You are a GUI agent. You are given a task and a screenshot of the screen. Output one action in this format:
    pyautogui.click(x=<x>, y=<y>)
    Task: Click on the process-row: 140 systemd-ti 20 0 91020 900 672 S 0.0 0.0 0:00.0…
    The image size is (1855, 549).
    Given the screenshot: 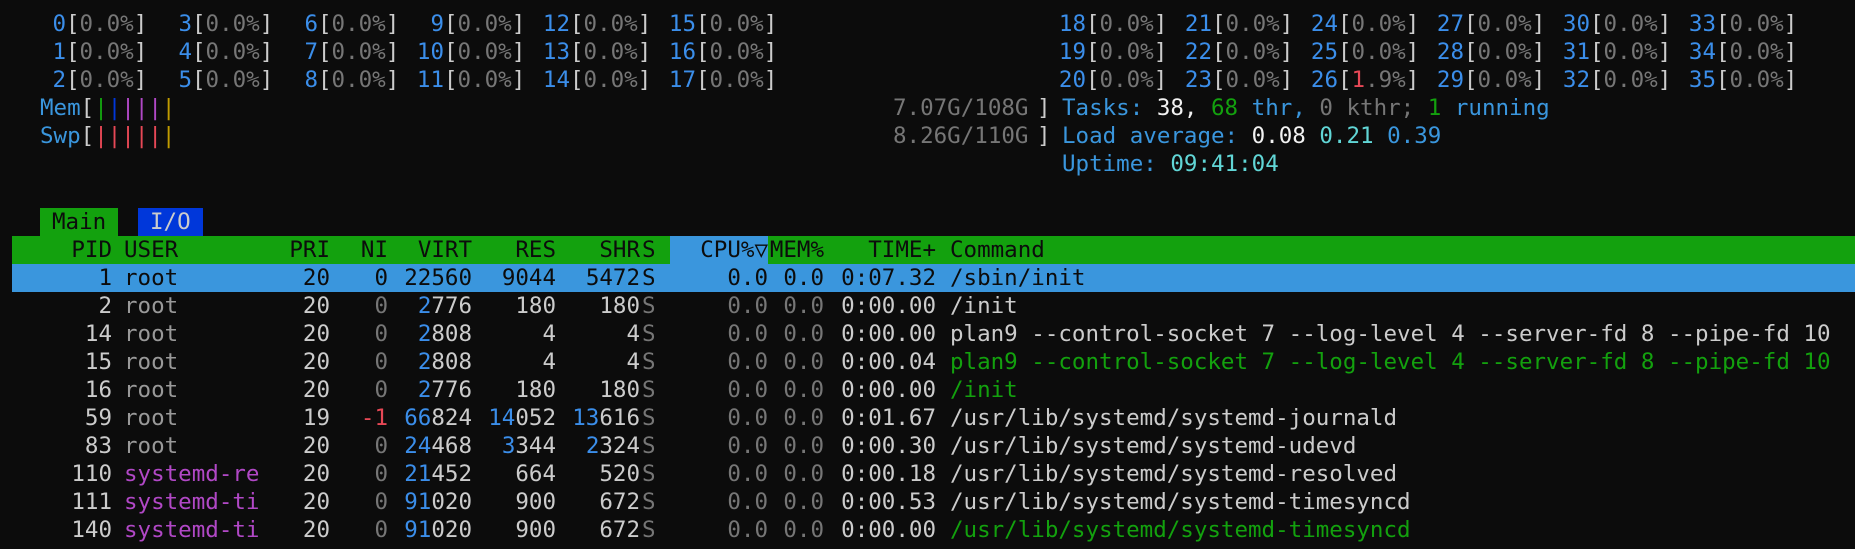 What is the action you would take?
    pyautogui.click(x=933, y=530)
    